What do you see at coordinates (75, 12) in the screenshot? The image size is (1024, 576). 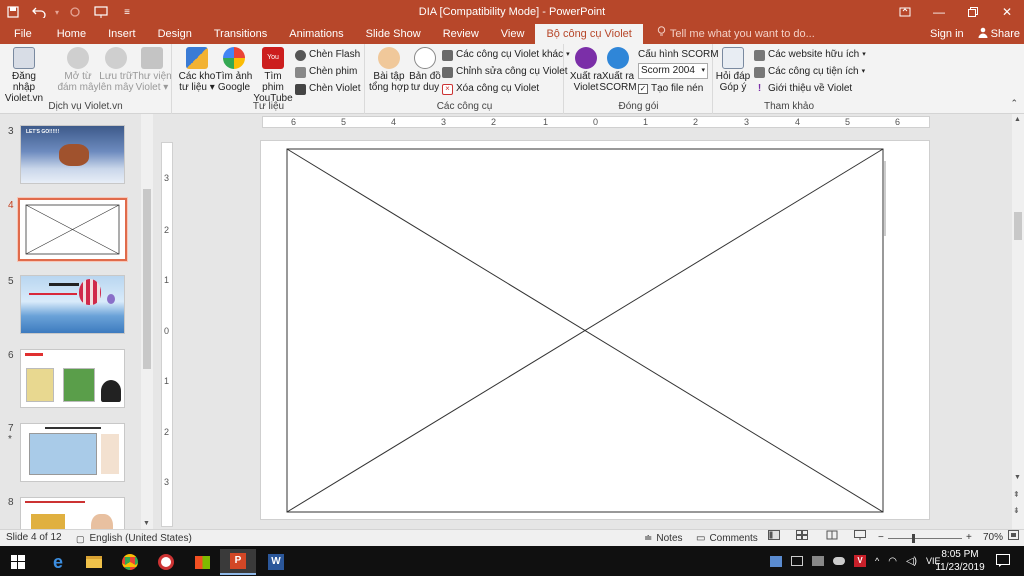 I see `redo-icon` at bounding box center [75, 12].